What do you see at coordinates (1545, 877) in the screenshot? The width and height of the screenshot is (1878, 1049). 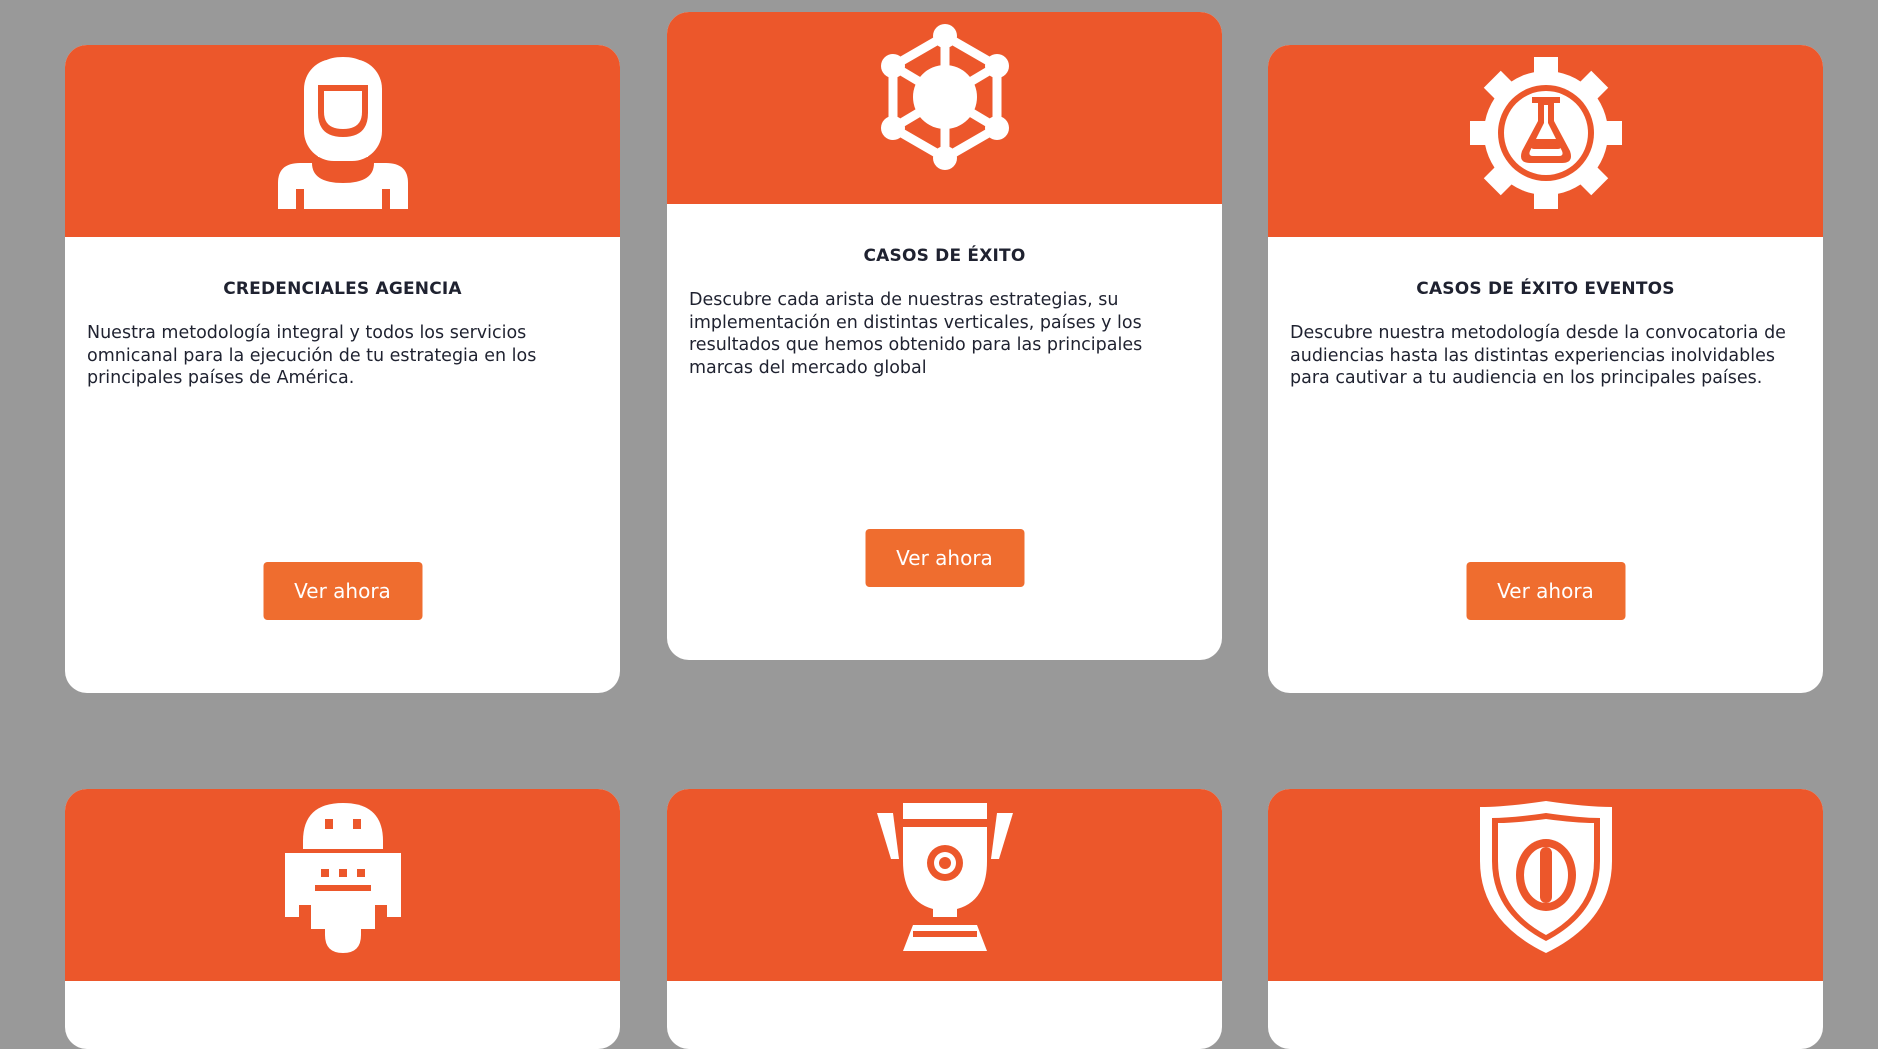 I see `shield-icon` at bounding box center [1545, 877].